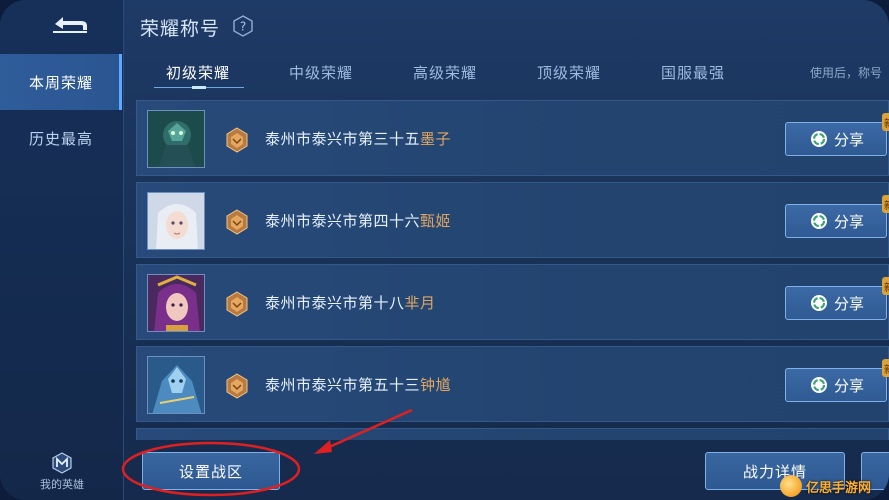  I want to click on my-heroes-button: 我的英雄, so click(62, 474).